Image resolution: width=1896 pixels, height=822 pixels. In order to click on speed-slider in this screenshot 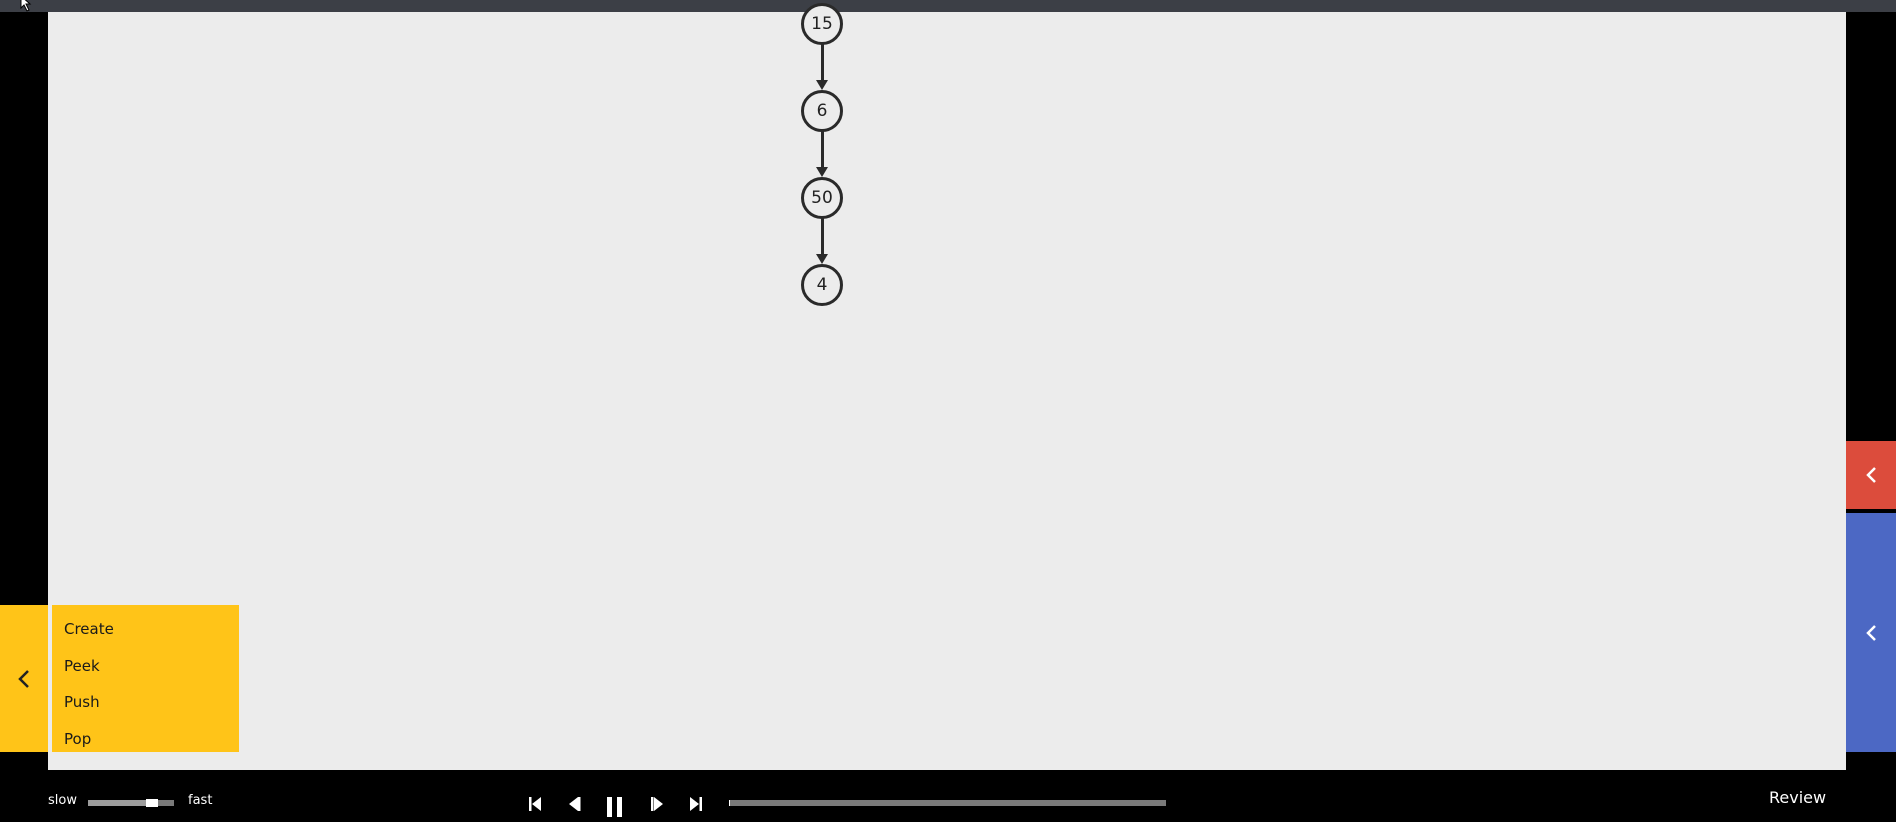, I will do `click(131, 803)`.